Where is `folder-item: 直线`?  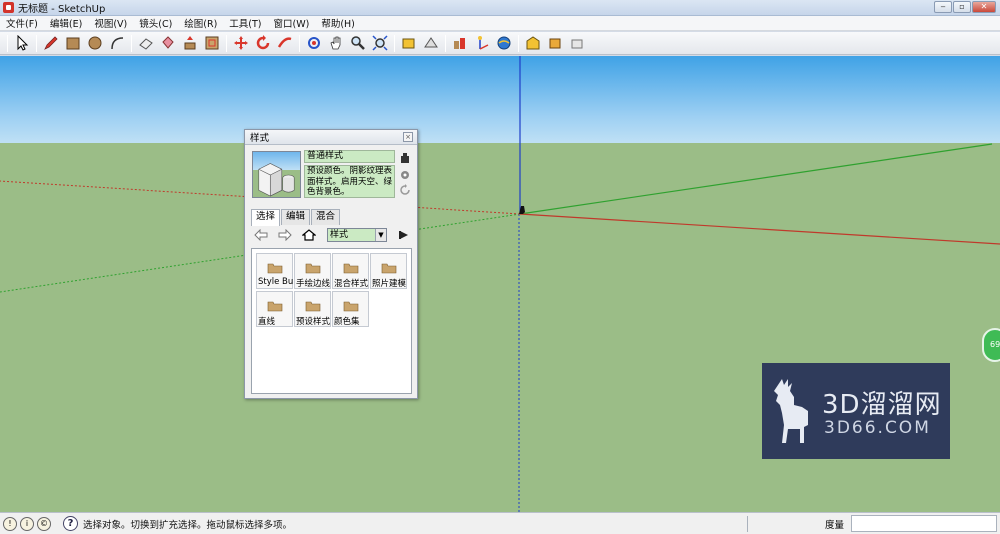 folder-item: 直线 is located at coordinates (274, 309).